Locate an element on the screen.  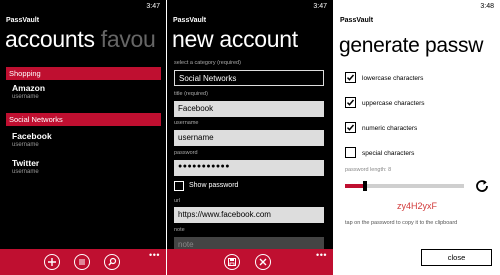
special-label: special characters is located at coordinates (388, 153).